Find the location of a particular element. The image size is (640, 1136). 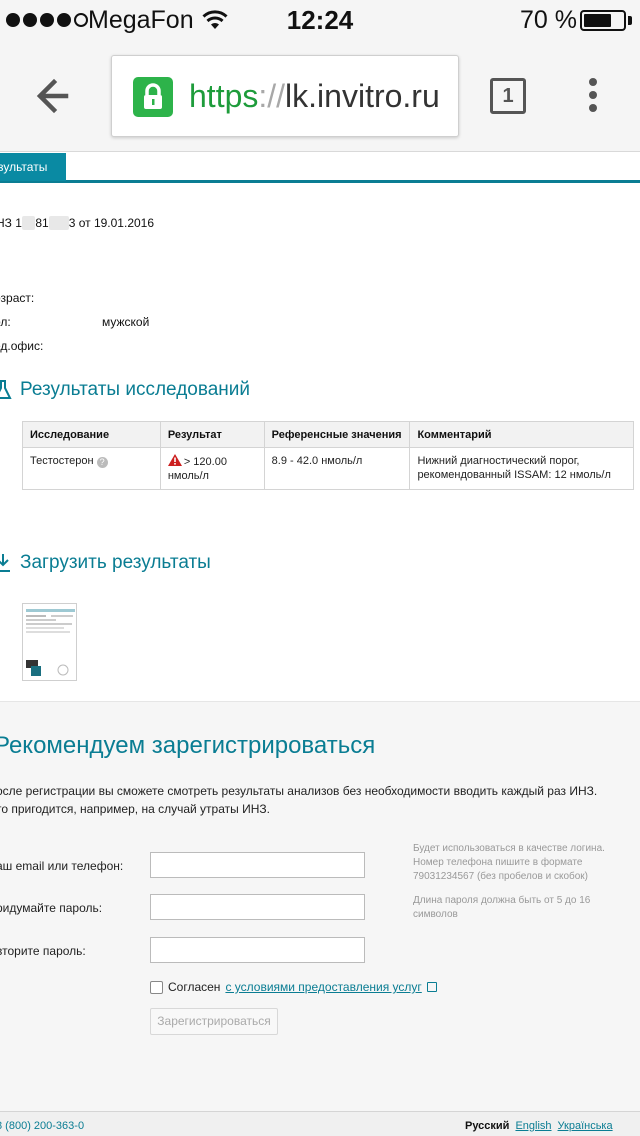

overflow-menu-icon is located at coordinates (593, 97).